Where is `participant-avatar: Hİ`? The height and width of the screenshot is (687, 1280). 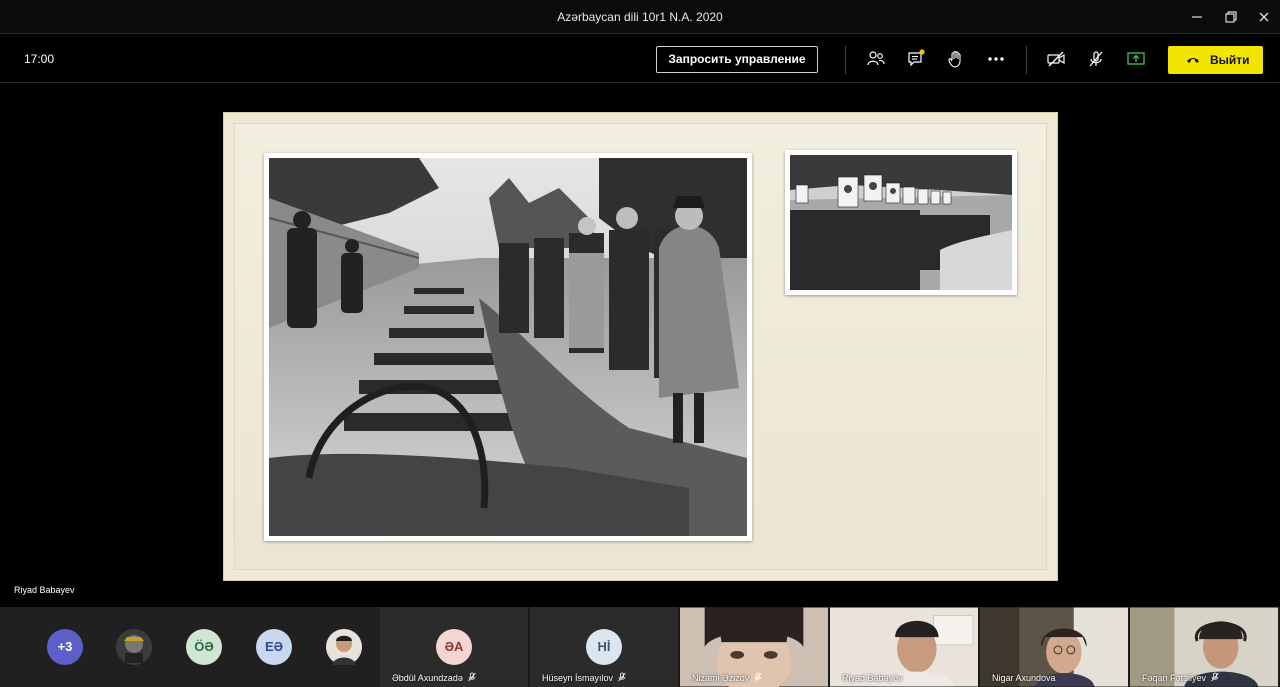
participant-avatar: Hİ is located at coordinates (604, 647).